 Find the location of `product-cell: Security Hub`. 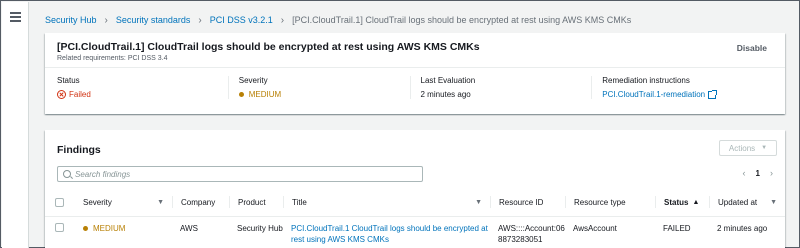

product-cell: Security Hub is located at coordinates (260, 228).